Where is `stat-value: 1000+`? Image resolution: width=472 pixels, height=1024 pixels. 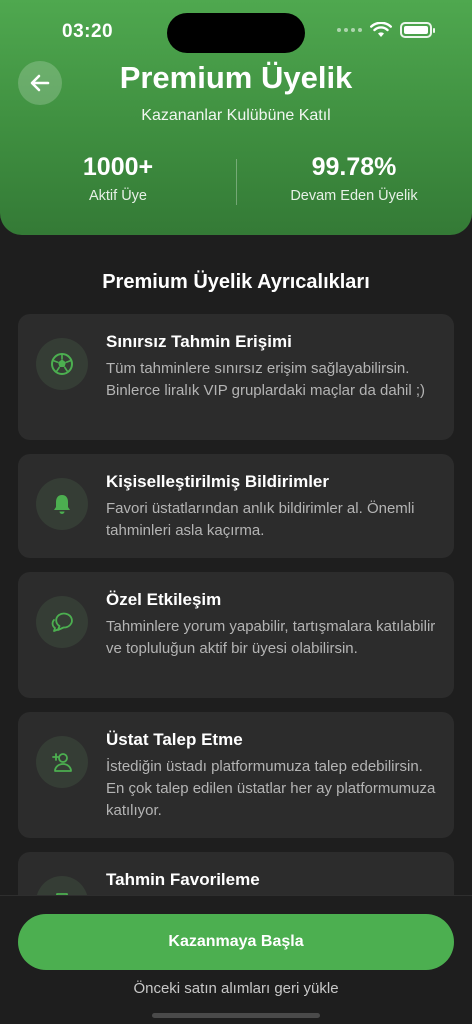 stat-value: 1000+ is located at coordinates (118, 167).